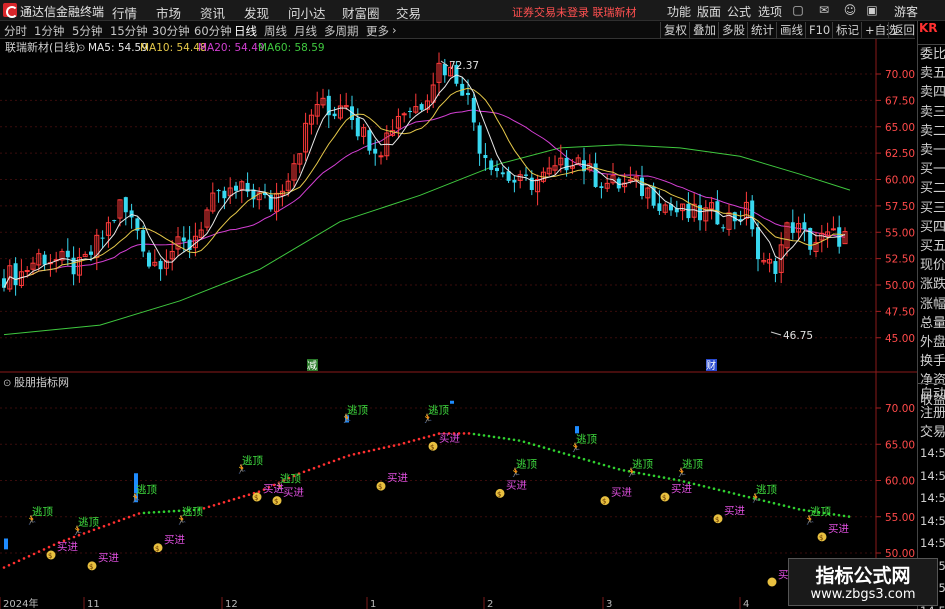 The image size is (945, 609). Describe the element at coordinates (374, 603) in the screenshot. I see `date-axis: 2024年 11 12 1 2 3 4` at that location.